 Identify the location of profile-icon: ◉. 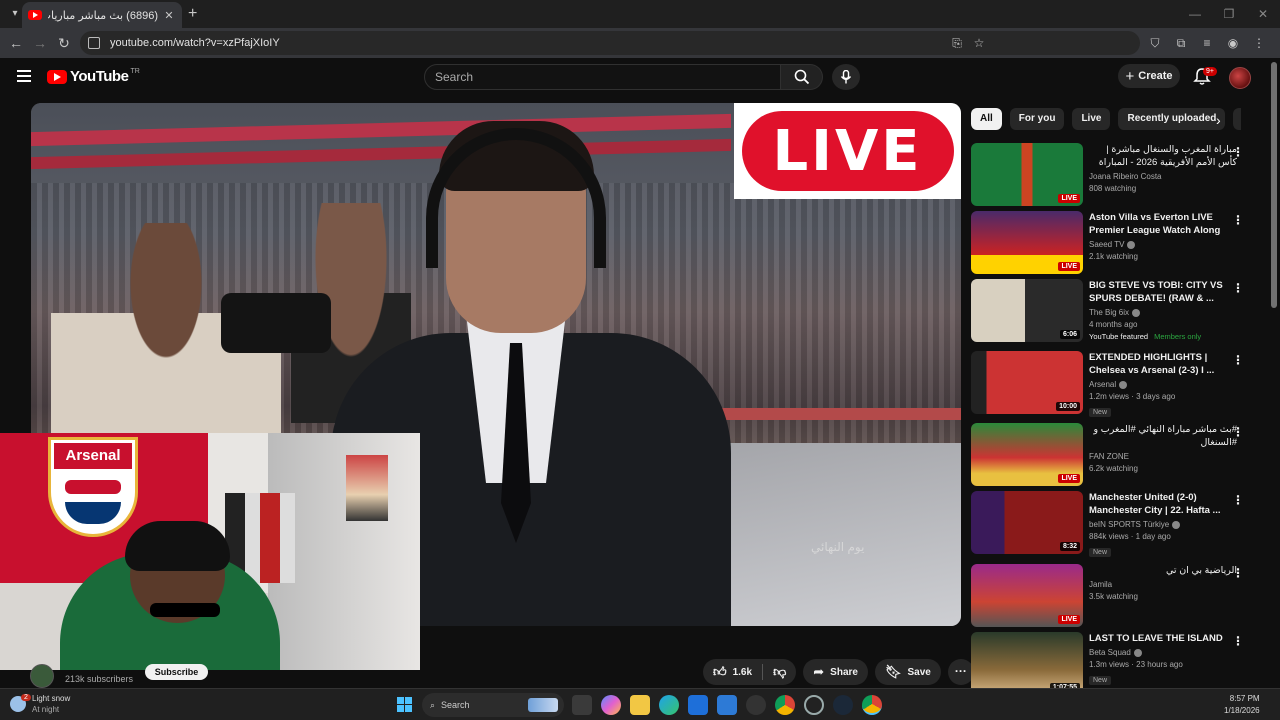
(1233, 43).